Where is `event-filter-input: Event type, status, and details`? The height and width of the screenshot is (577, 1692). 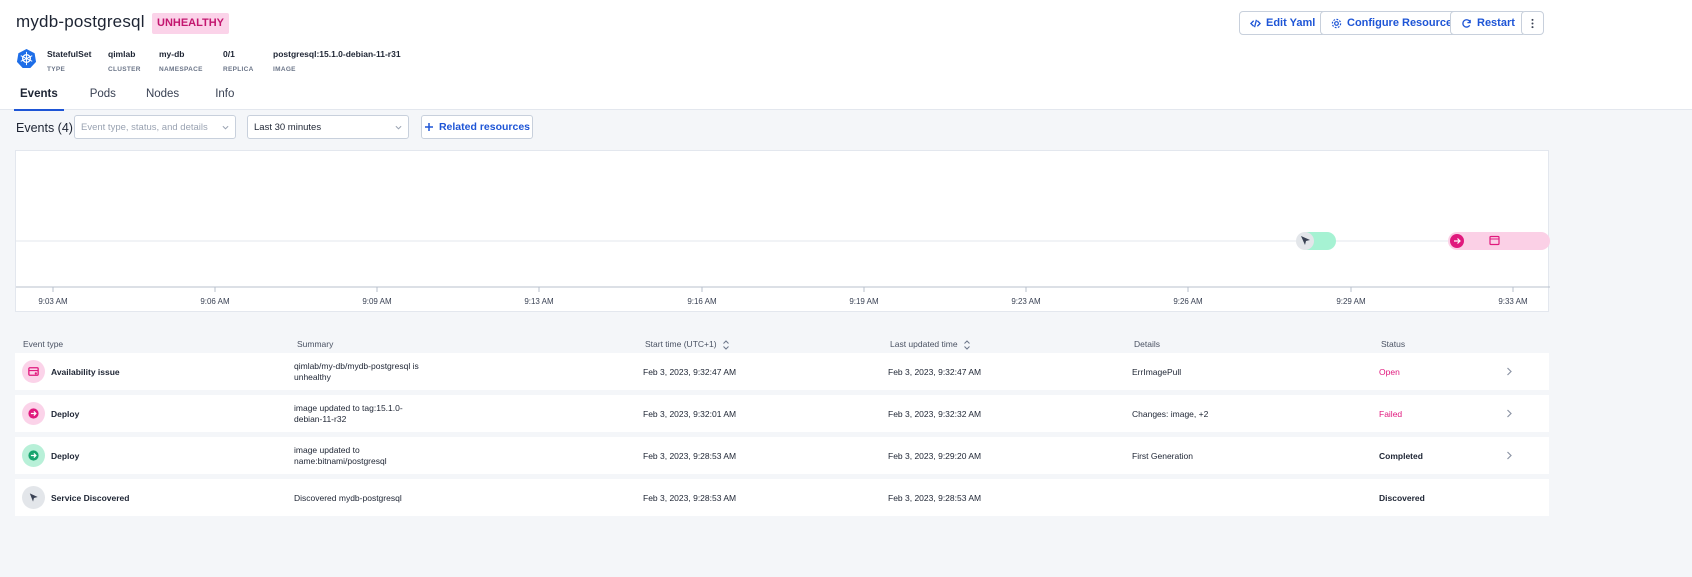
event-filter-input: Event type, status, and details is located at coordinates (155, 127).